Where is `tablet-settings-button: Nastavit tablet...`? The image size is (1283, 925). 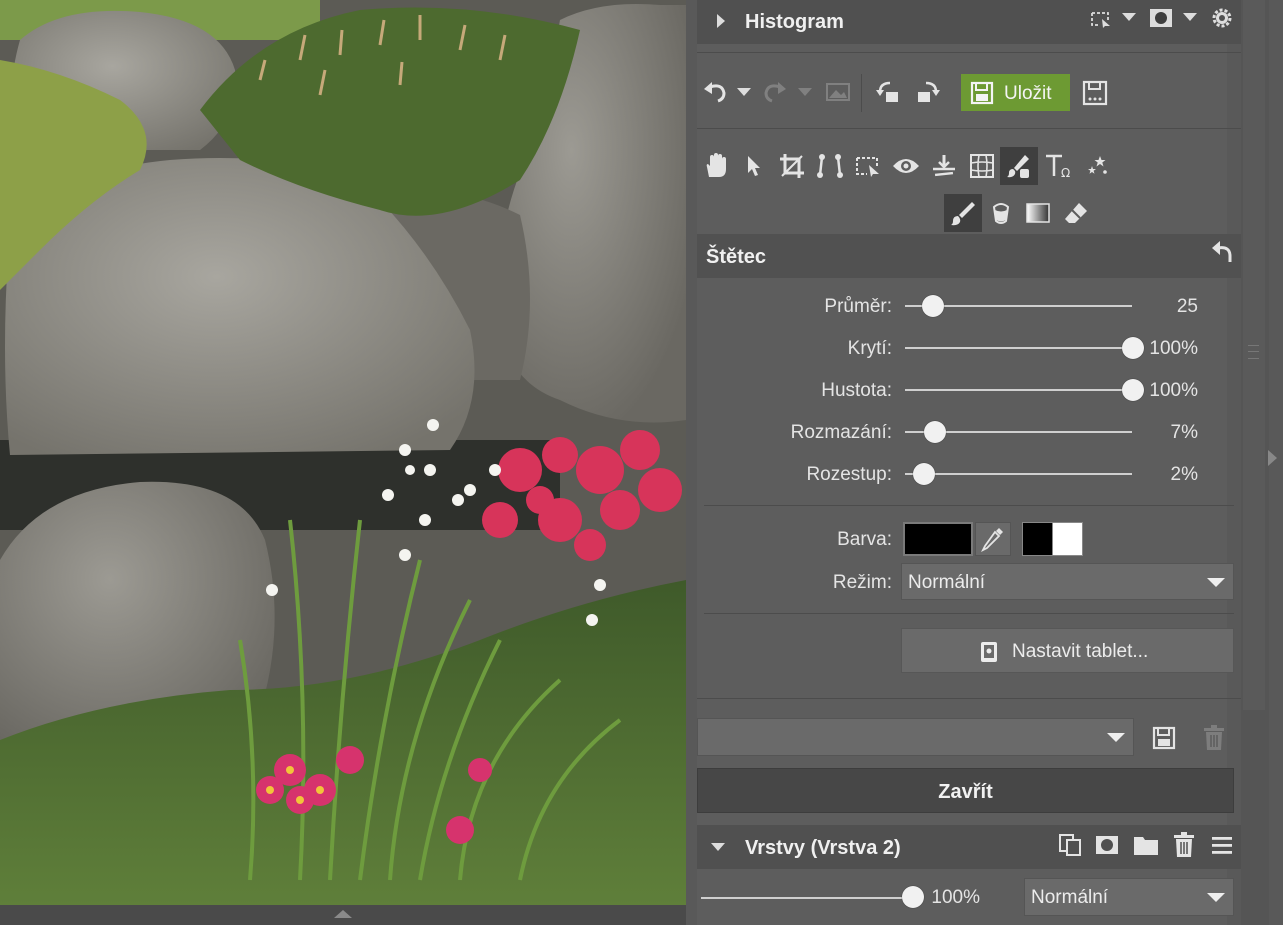
tablet-settings-button: Nastavit tablet... is located at coordinates (1067, 650).